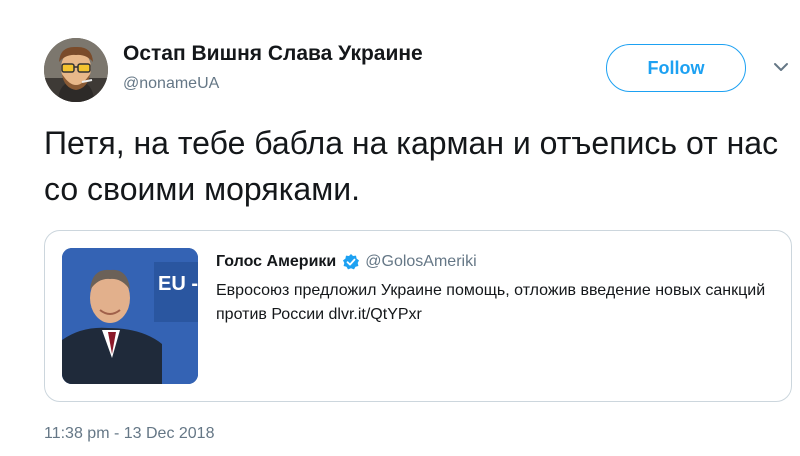  I want to click on chevron-down-icon, so click(781, 67).